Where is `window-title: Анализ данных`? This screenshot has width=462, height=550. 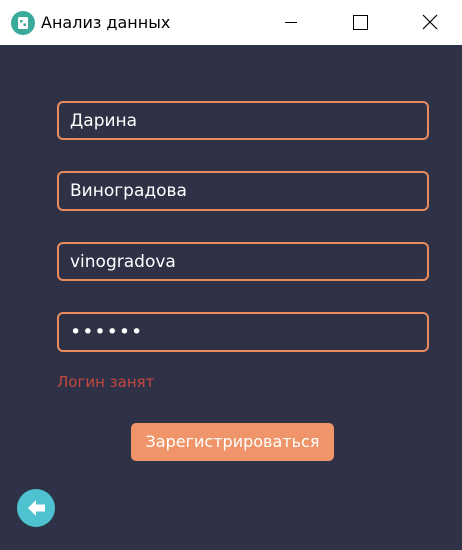 window-title: Анализ данных is located at coordinates (106, 22).